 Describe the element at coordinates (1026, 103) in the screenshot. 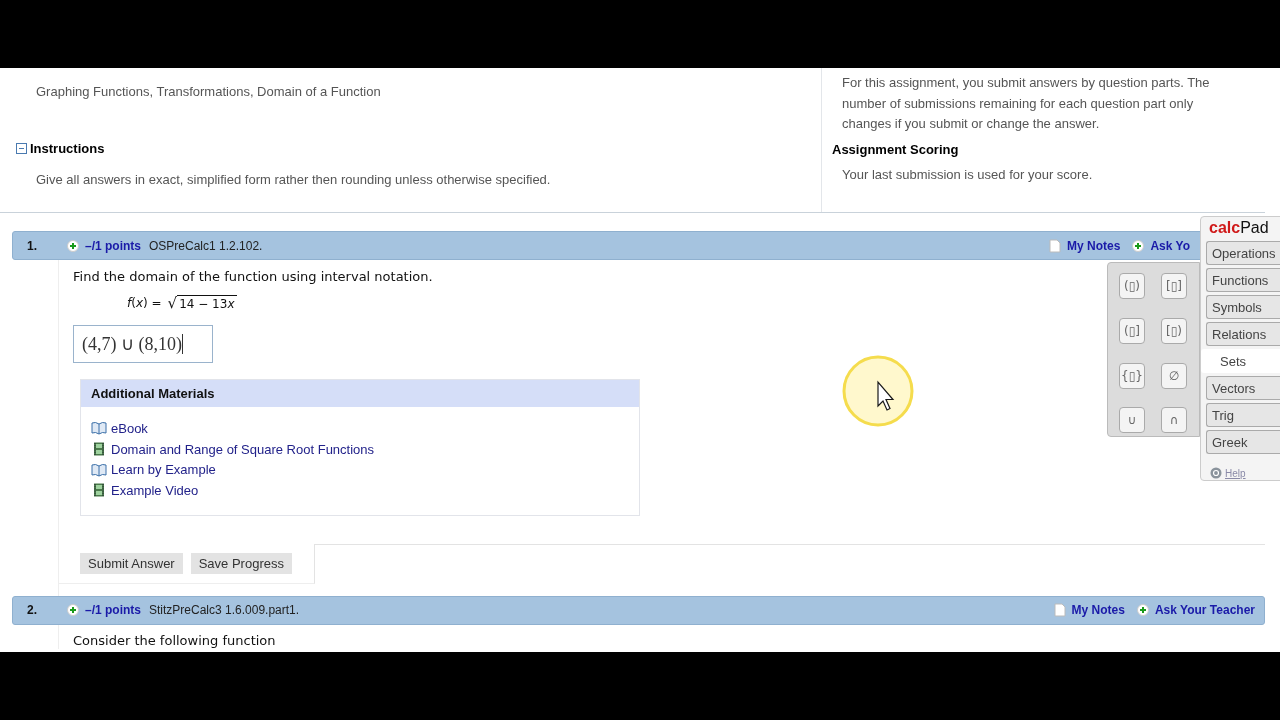

I see `info-text: For this assignment, you submit answers by question parts. The number of submissions remaining for each question part only changes if you submit or change the answer.` at that location.